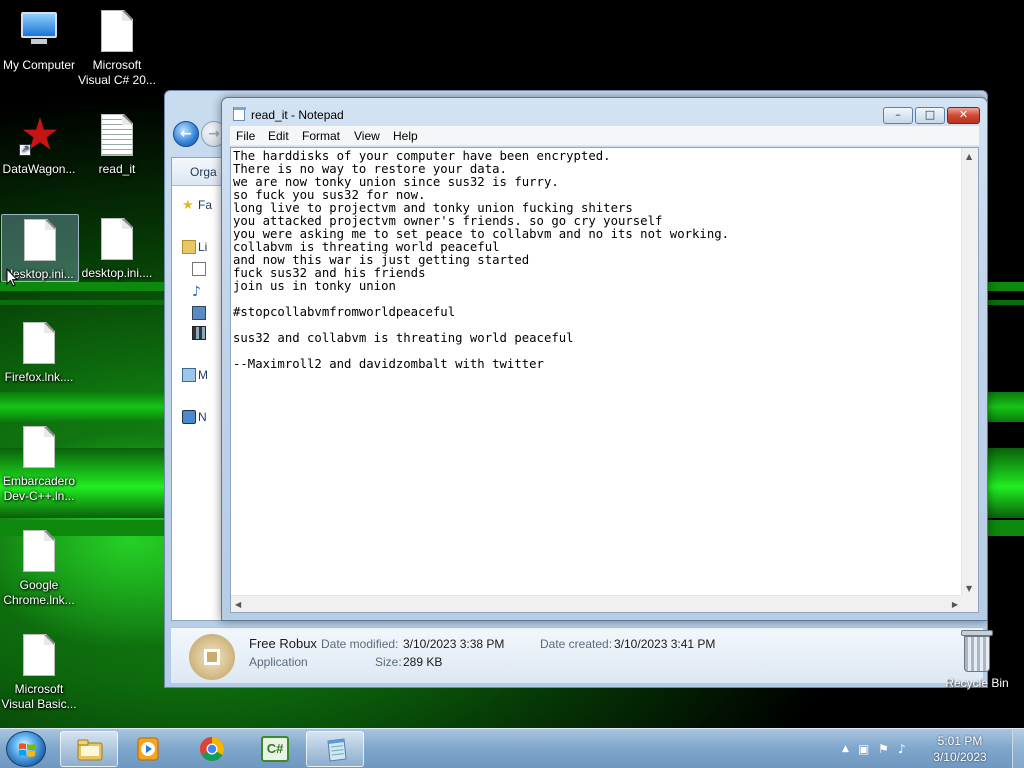 Image resolution: width=1024 pixels, height=768 pixels. I want to click on details-size-value: 289 KB, so click(423, 662).